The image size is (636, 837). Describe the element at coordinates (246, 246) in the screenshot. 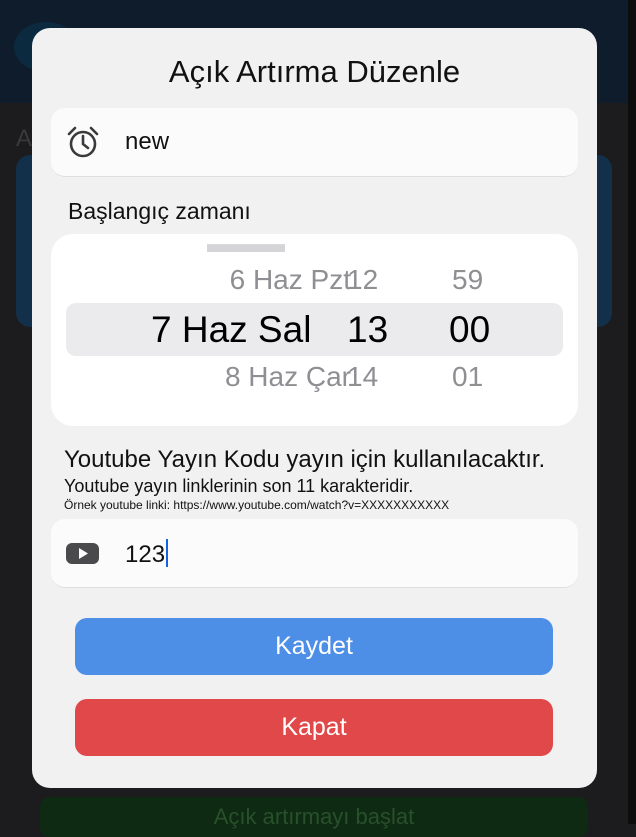

I see `picker-ghost: ▬▬▬` at that location.